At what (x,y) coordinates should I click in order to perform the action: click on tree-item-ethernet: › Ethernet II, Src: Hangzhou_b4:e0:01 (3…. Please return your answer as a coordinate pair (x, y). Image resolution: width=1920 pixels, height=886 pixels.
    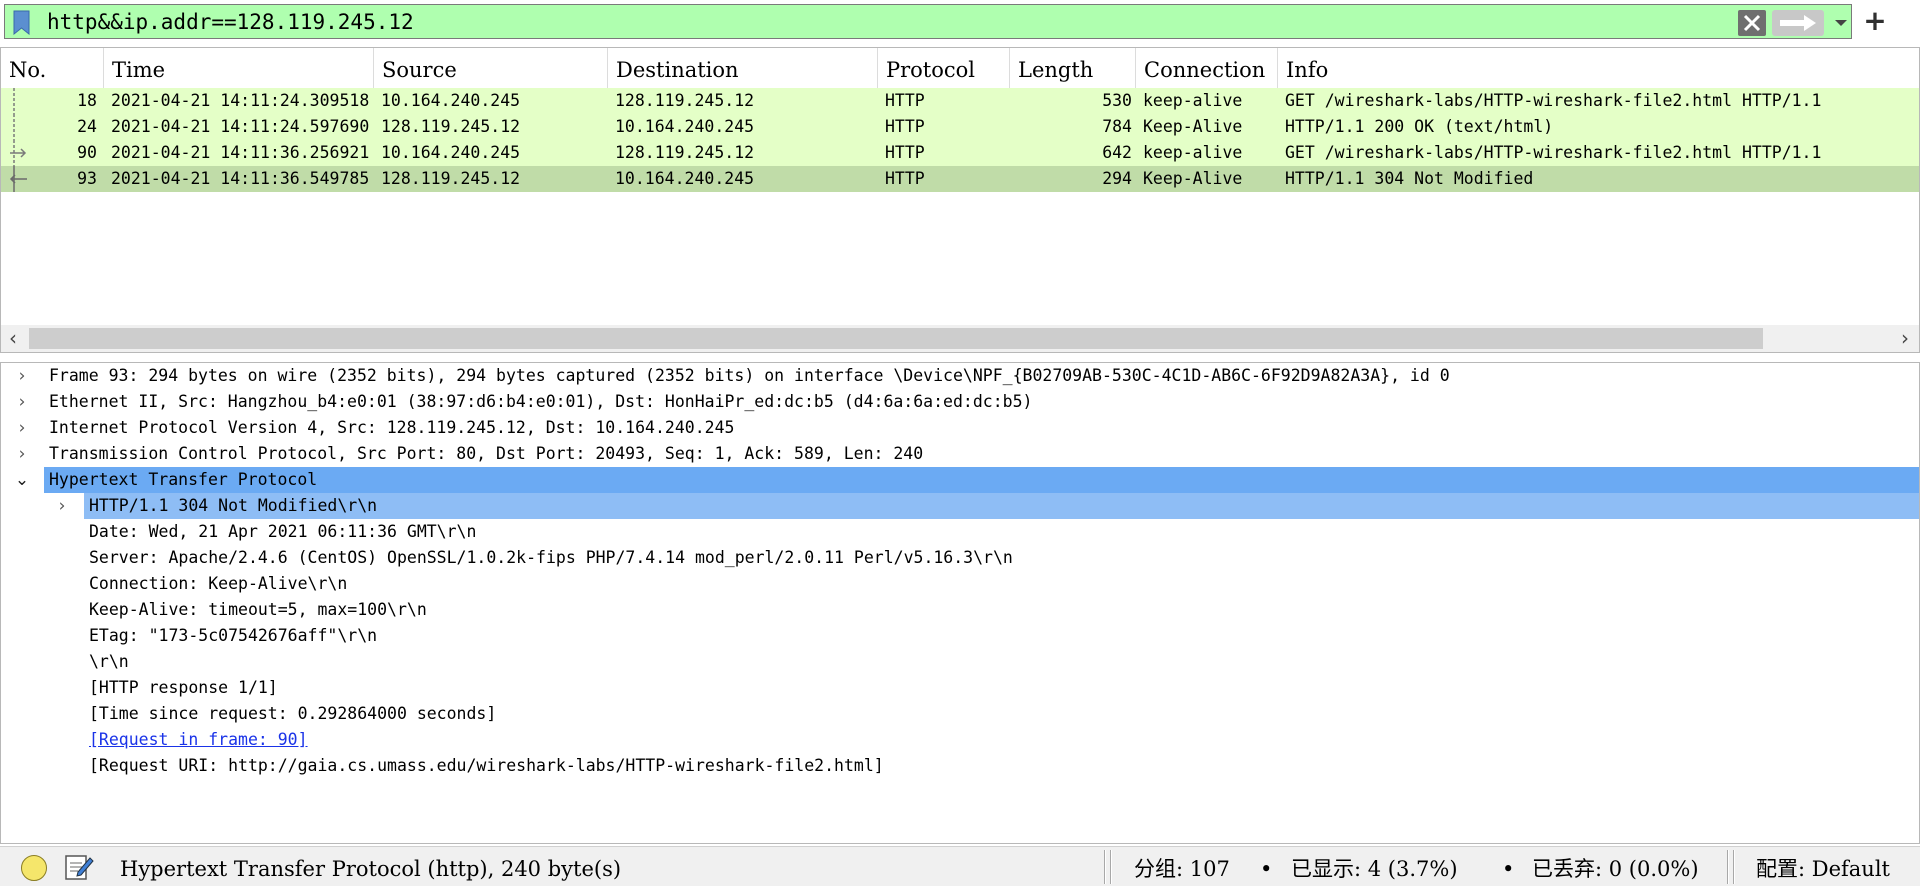
    Looking at the image, I should click on (960, 402).